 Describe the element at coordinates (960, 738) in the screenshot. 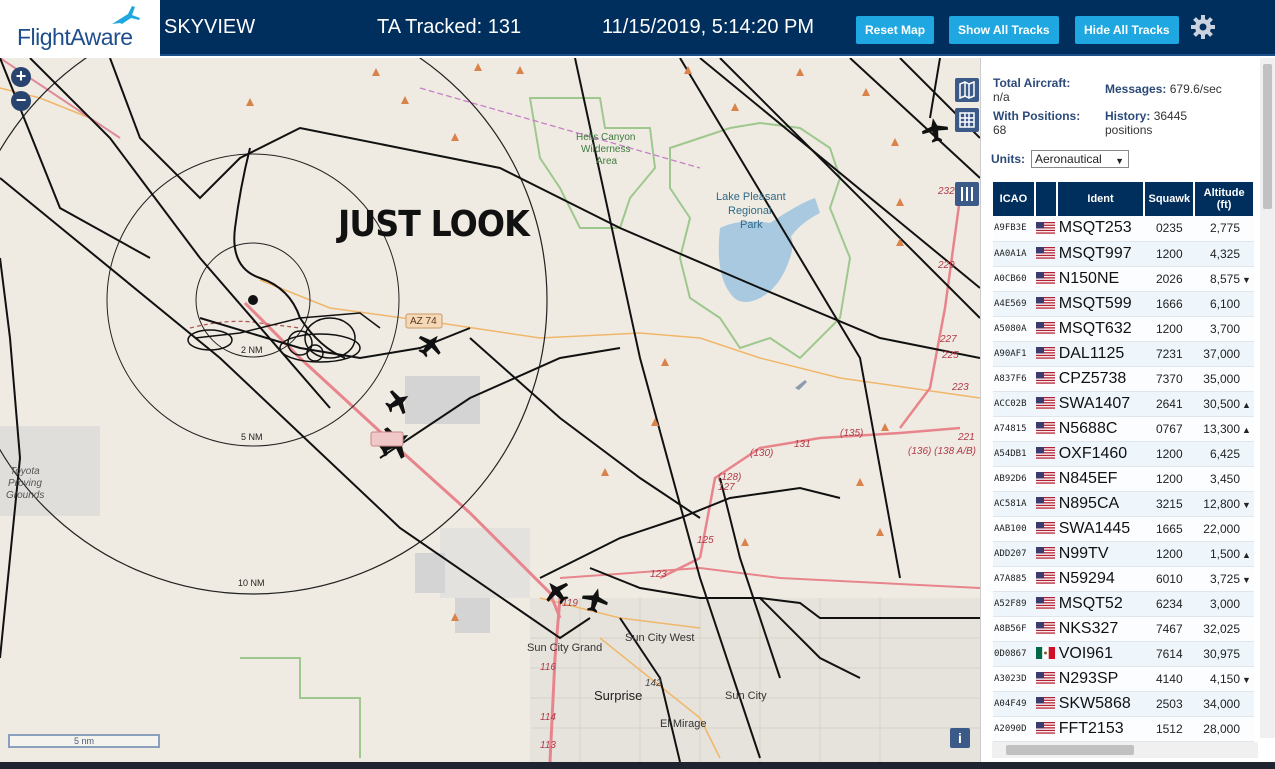

I see `info-icon: i` at that location.